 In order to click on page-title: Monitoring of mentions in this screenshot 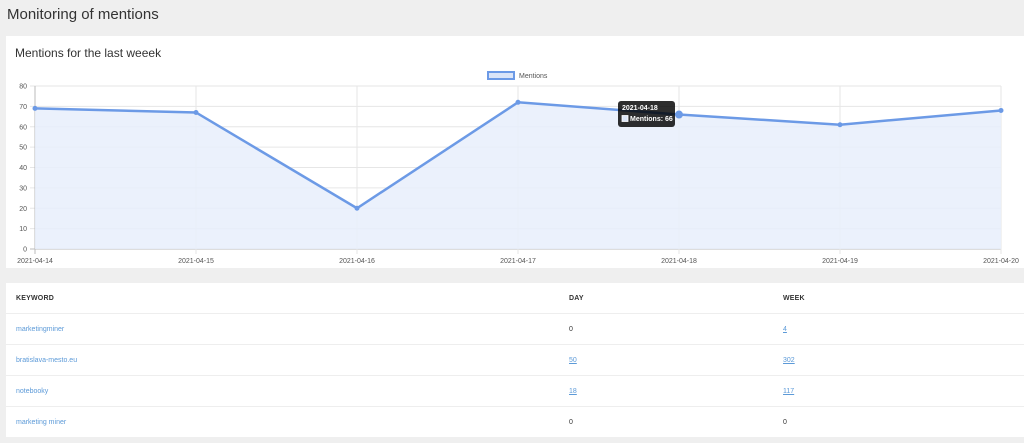, I will do `click(83, 14)`.